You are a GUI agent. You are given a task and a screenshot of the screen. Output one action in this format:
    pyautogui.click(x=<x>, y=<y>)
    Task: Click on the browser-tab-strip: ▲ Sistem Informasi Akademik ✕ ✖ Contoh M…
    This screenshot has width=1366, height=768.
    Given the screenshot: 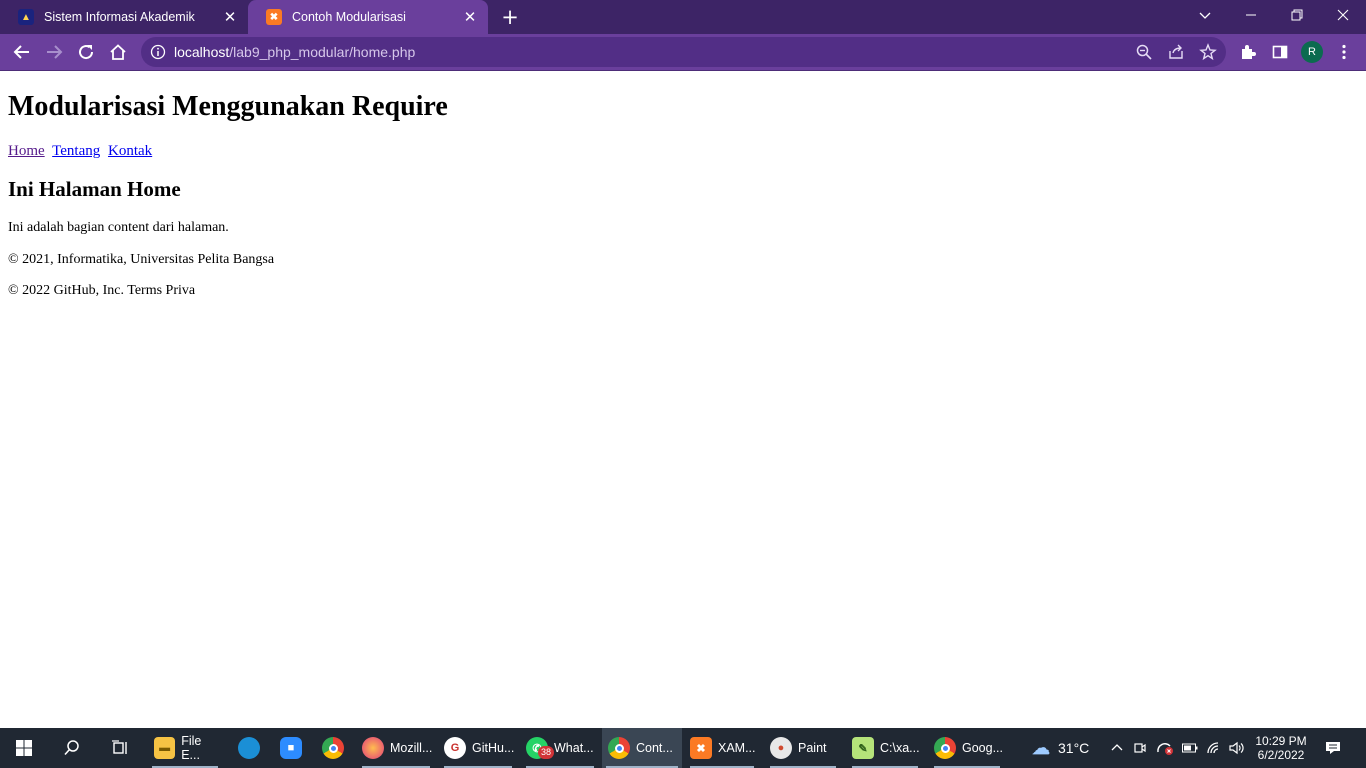 What is the action you would take?
    pyautogui.click(x=683, y=17)
    